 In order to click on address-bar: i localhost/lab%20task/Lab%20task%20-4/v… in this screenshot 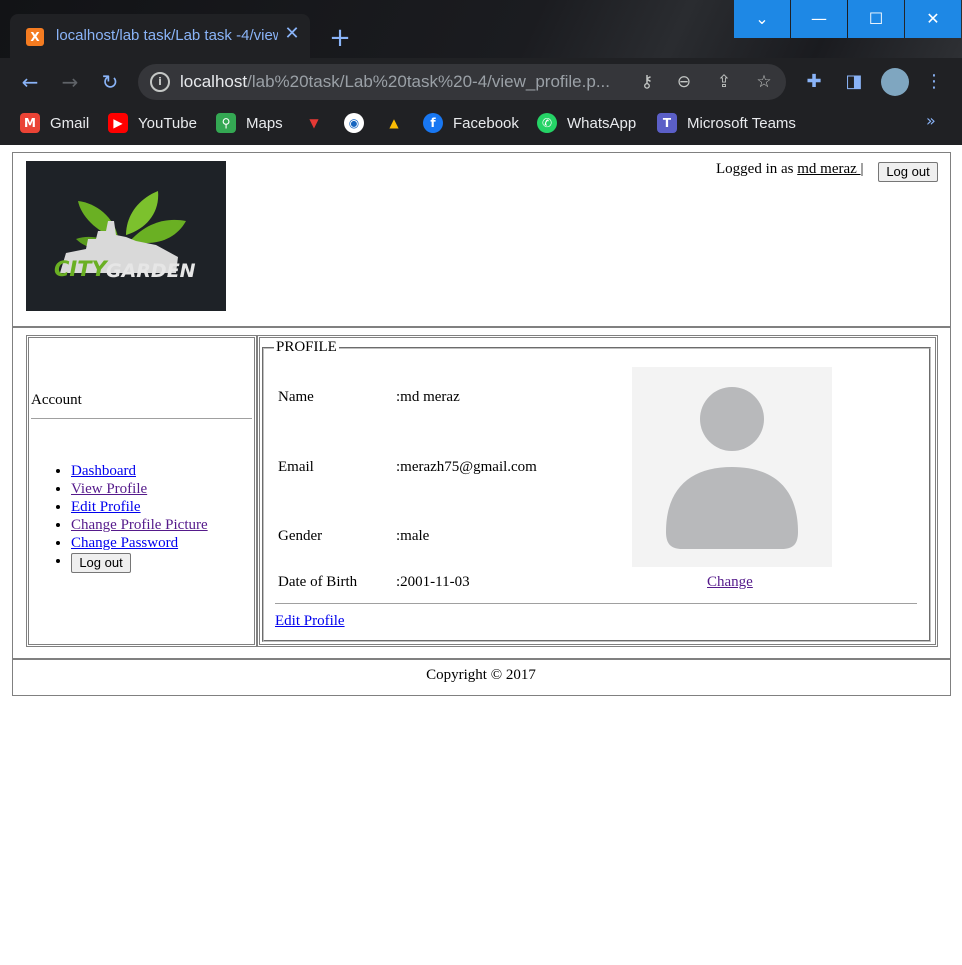, I will do `click(462, 82)`.